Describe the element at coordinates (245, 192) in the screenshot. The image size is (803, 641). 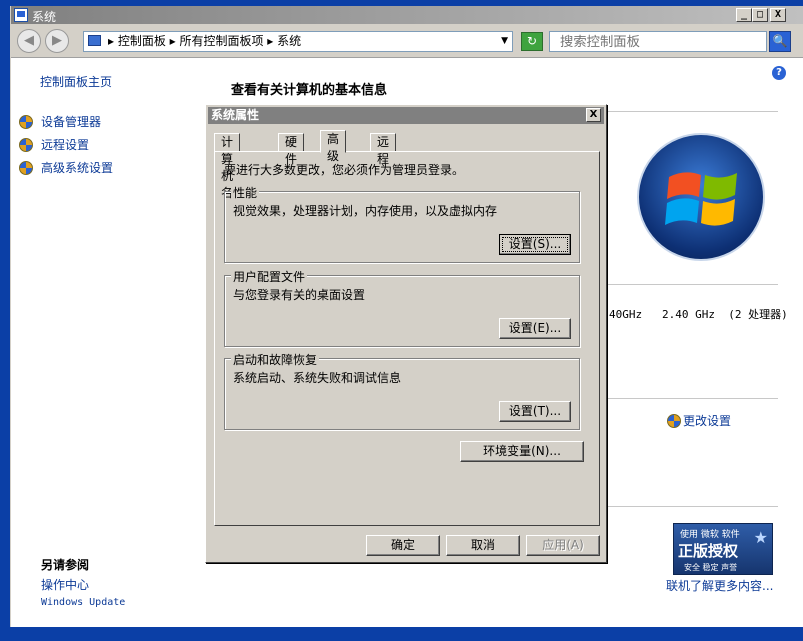
I see `group-title: 性能` at that location.